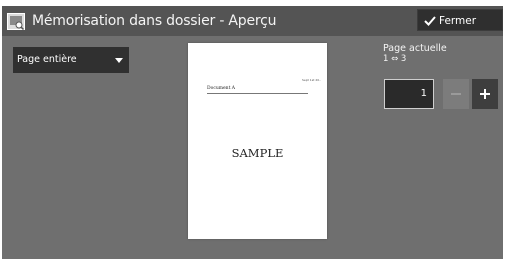 The width and height of the screenshot is (509, 262). Describe the element at coordinates (221, 88) in the screenshot. I see `preview-doc-heading: Document A` at that location.